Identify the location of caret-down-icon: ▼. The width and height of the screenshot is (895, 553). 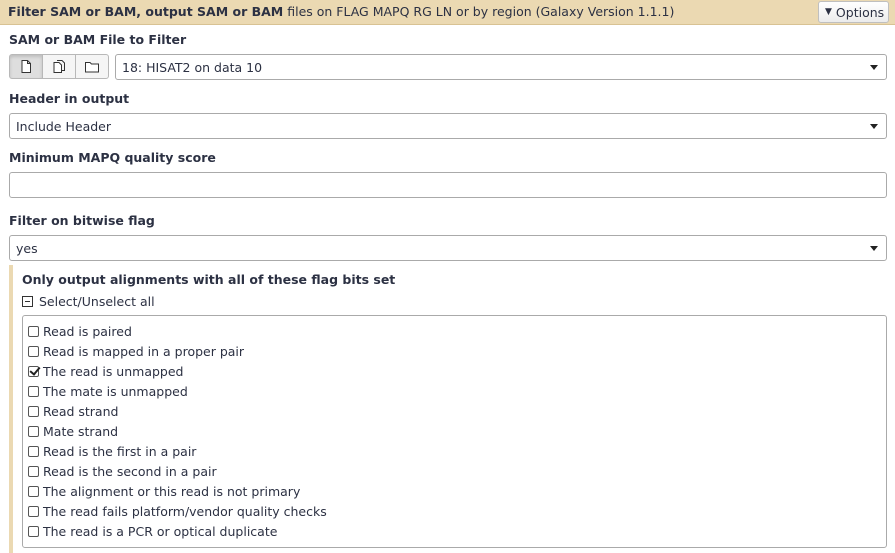
(828, 12).